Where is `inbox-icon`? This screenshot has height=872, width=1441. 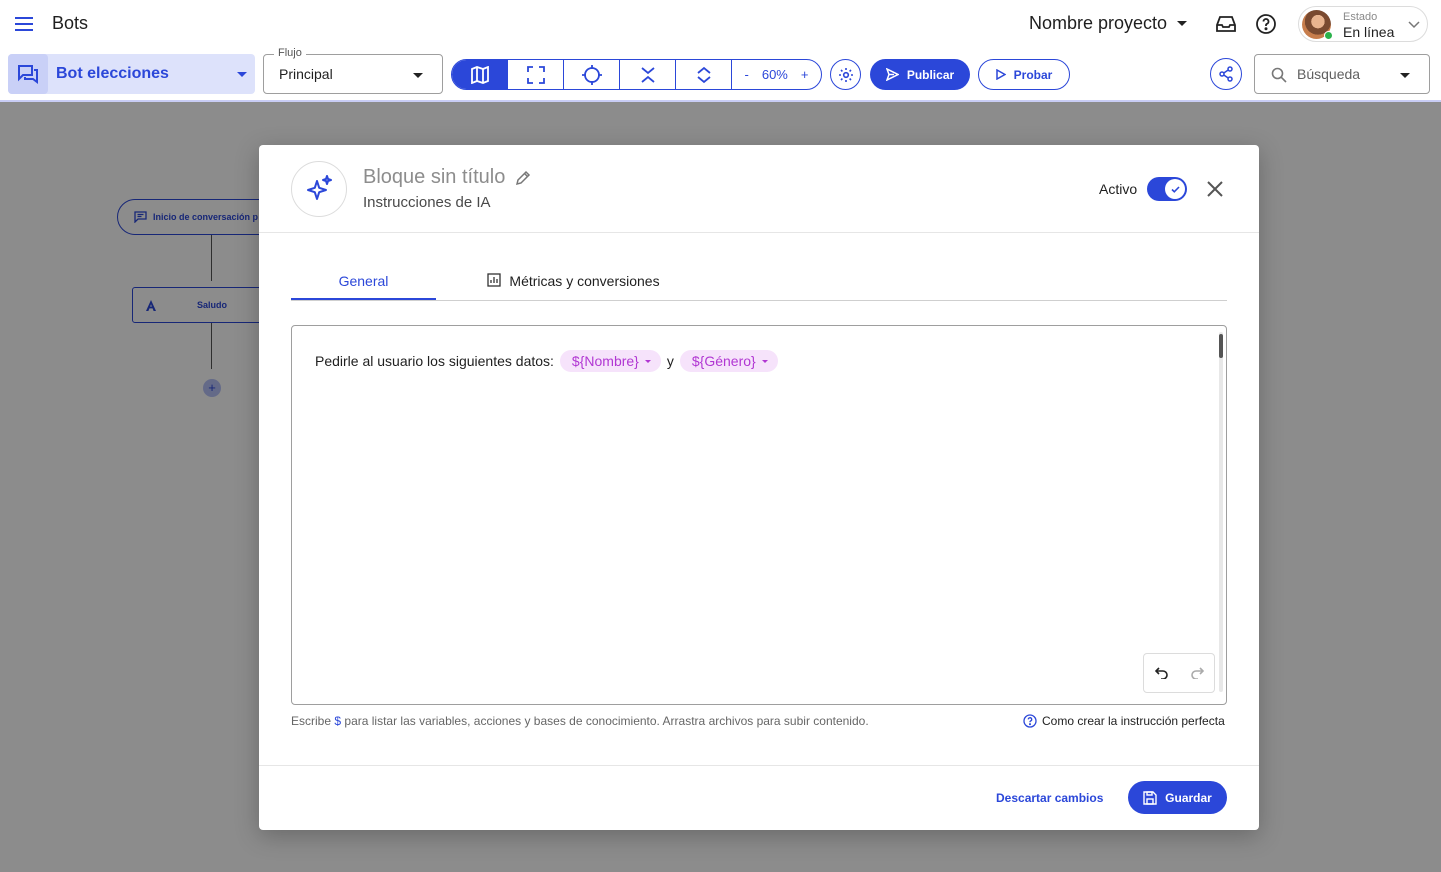
inbox-icon is located at coordinates (1226, 24).